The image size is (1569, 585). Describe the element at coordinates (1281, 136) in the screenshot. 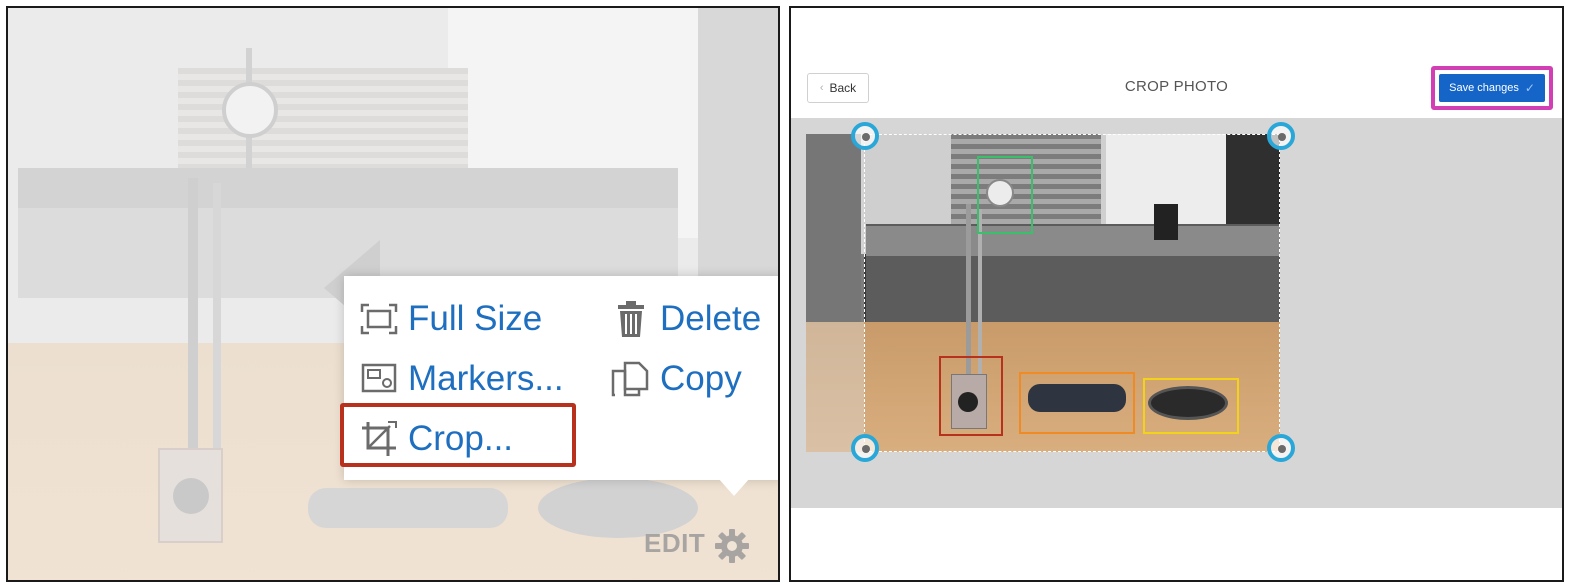

I see `crop-handle-top-right` at that location.